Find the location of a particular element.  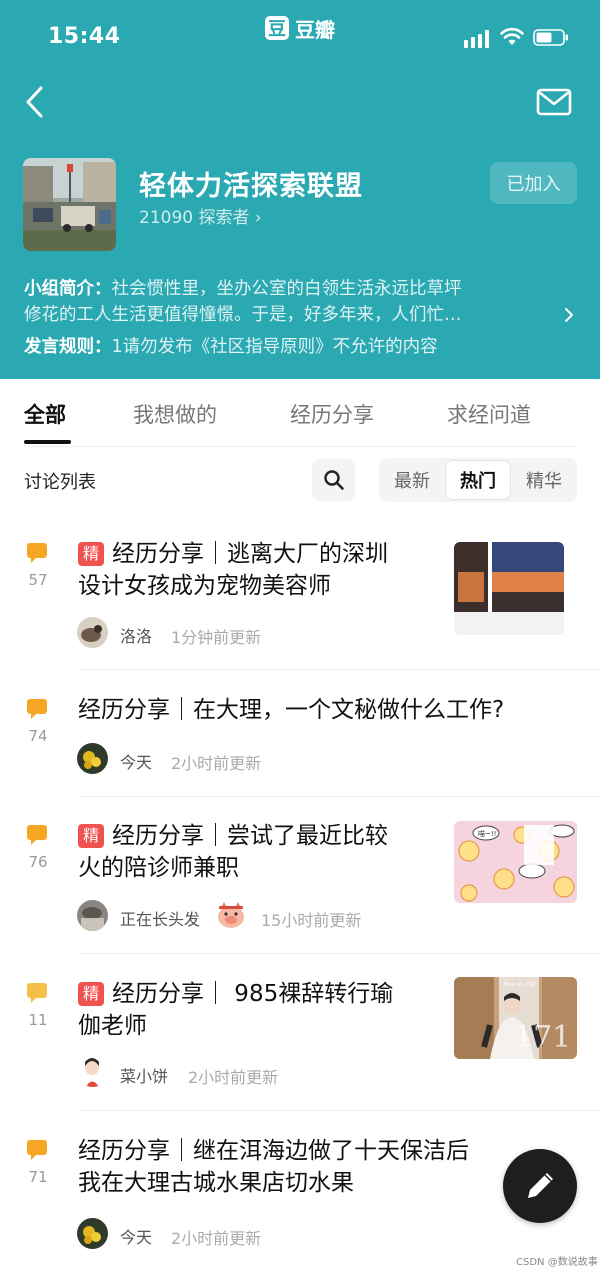

group-avatar is located at coordinates (69, 204).